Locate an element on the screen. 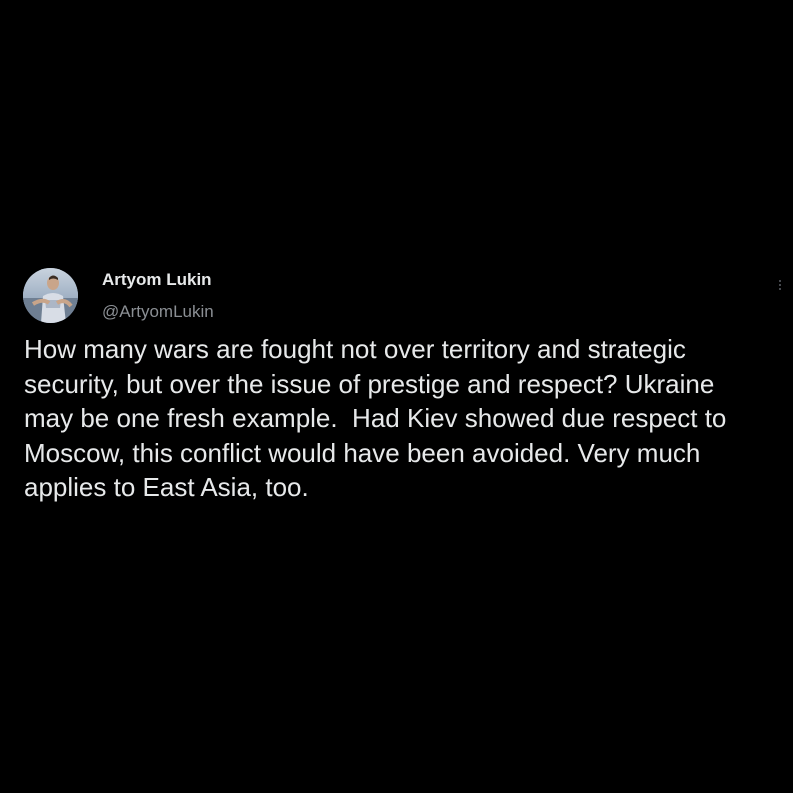 Image resolution: width=793 pixels, height=793 pixels. profile-photo-icon is located at coordinates (50, 295).